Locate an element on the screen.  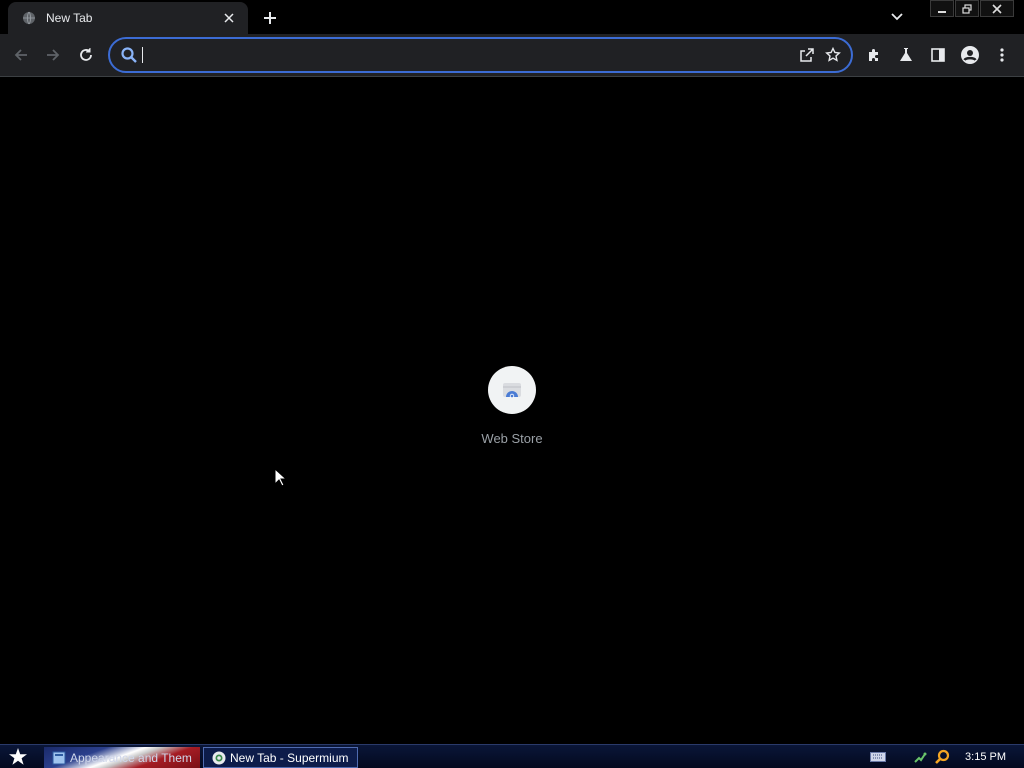
side-panel-icon is located at coordinates (938, 55).